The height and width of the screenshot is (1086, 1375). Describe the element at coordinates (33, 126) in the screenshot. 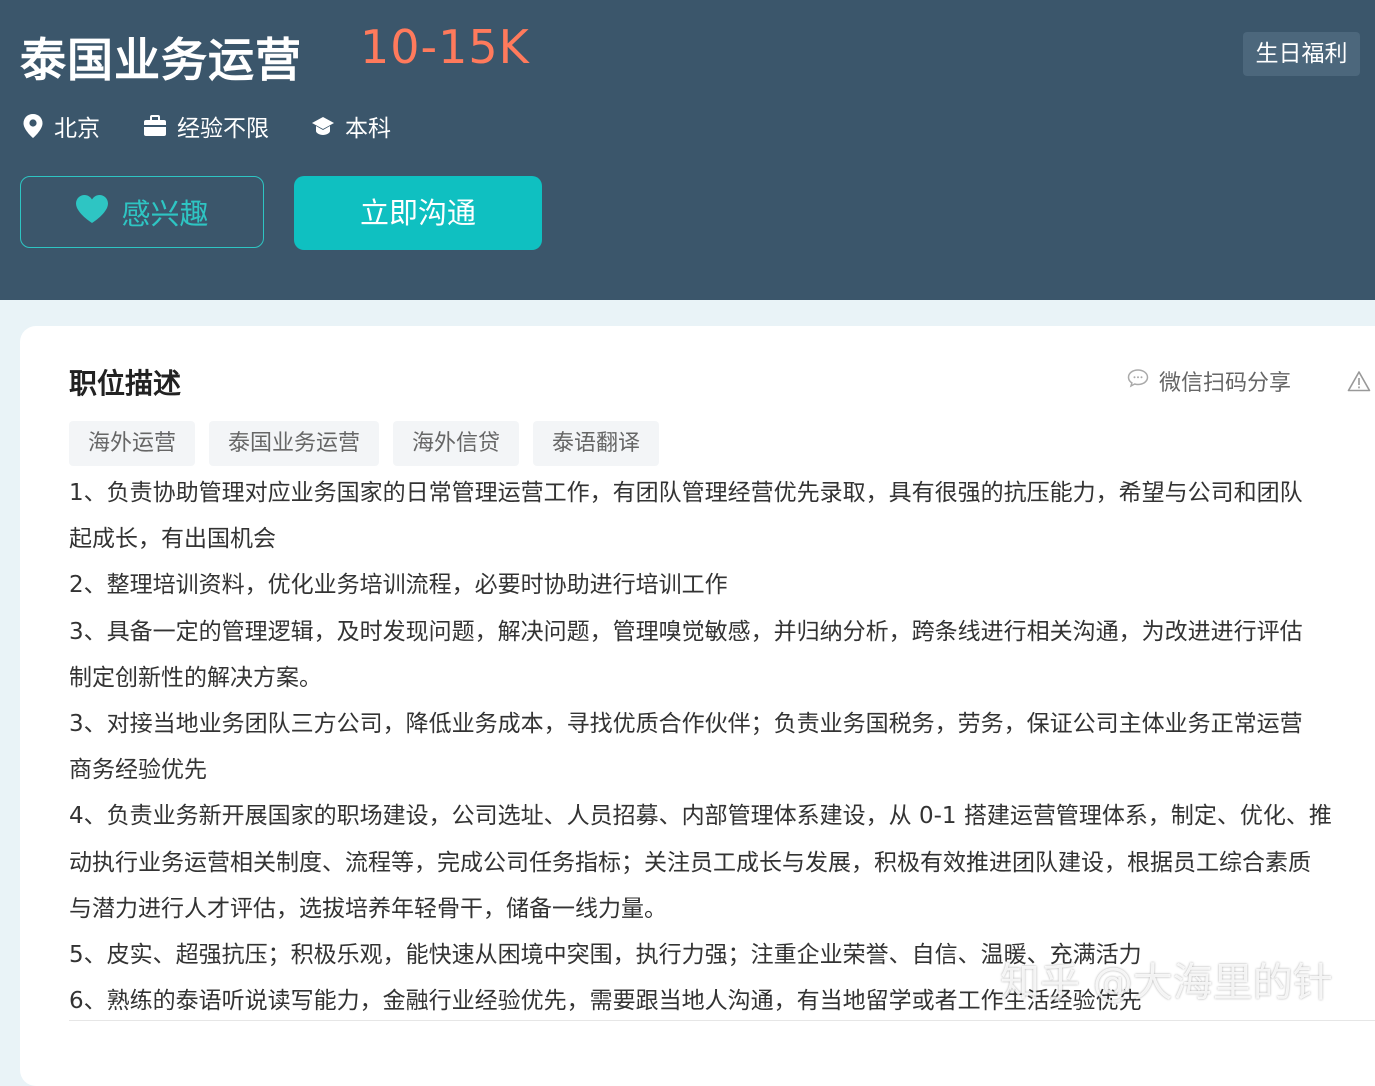

I see `location-pin-icon` at that location.